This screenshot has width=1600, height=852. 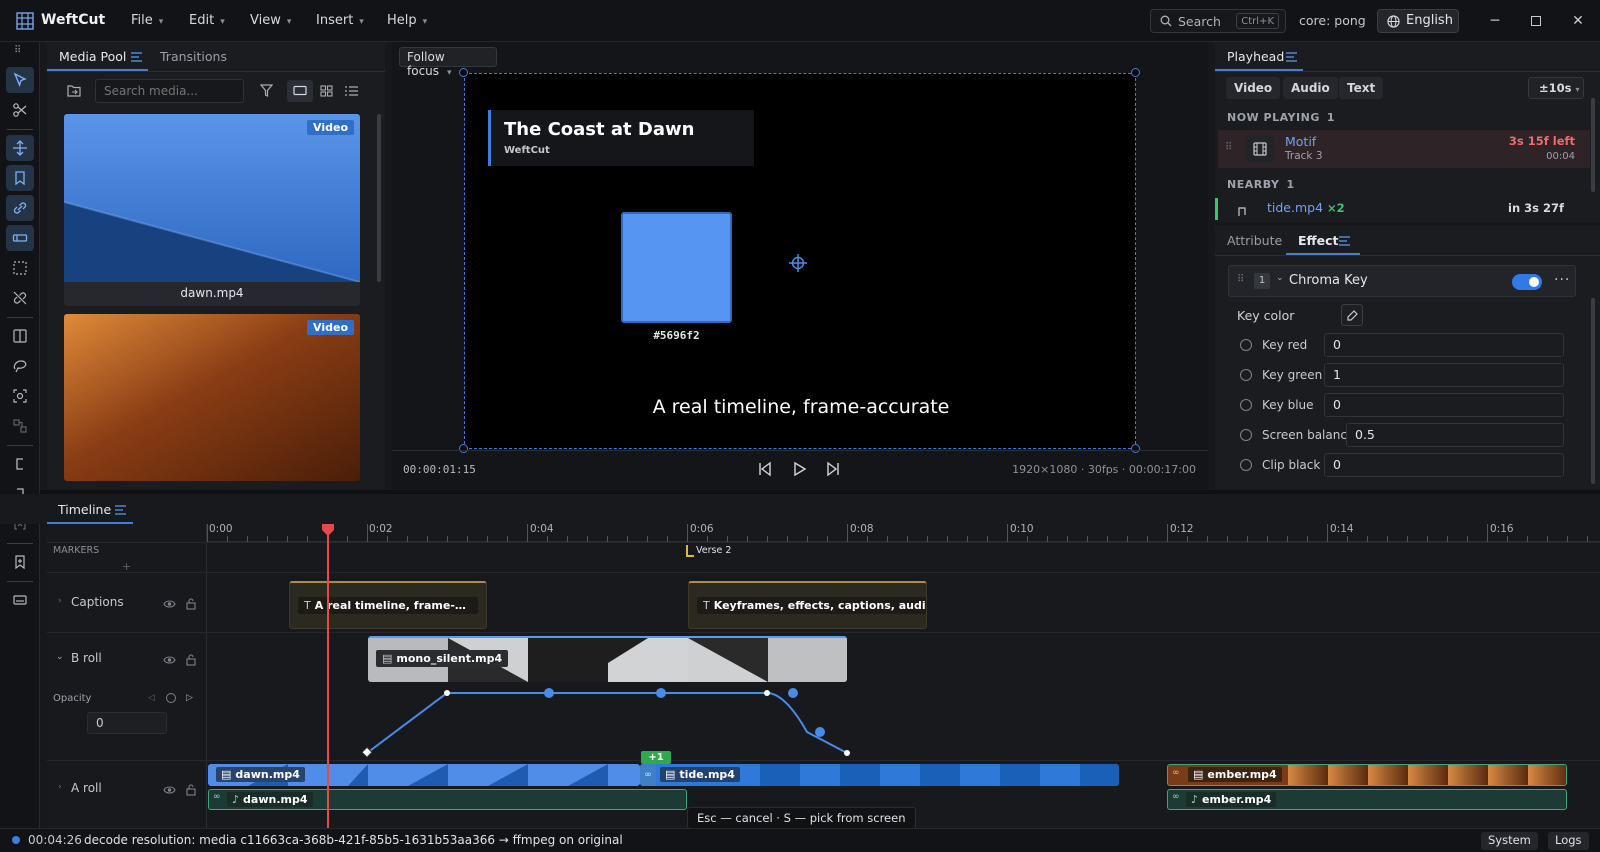 What do you see at coordinates (1455, 435) in the screenshot?
I see `param-input: 0.5` at bounding box center [1455, 435].